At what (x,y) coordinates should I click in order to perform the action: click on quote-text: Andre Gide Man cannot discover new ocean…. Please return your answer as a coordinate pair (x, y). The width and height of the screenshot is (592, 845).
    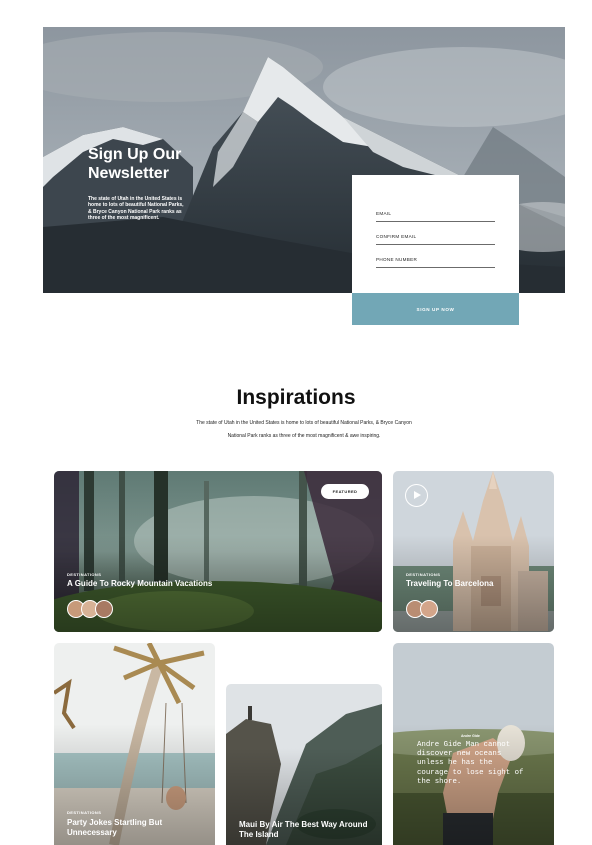
    Looking at the image, I should click on (470, 763).